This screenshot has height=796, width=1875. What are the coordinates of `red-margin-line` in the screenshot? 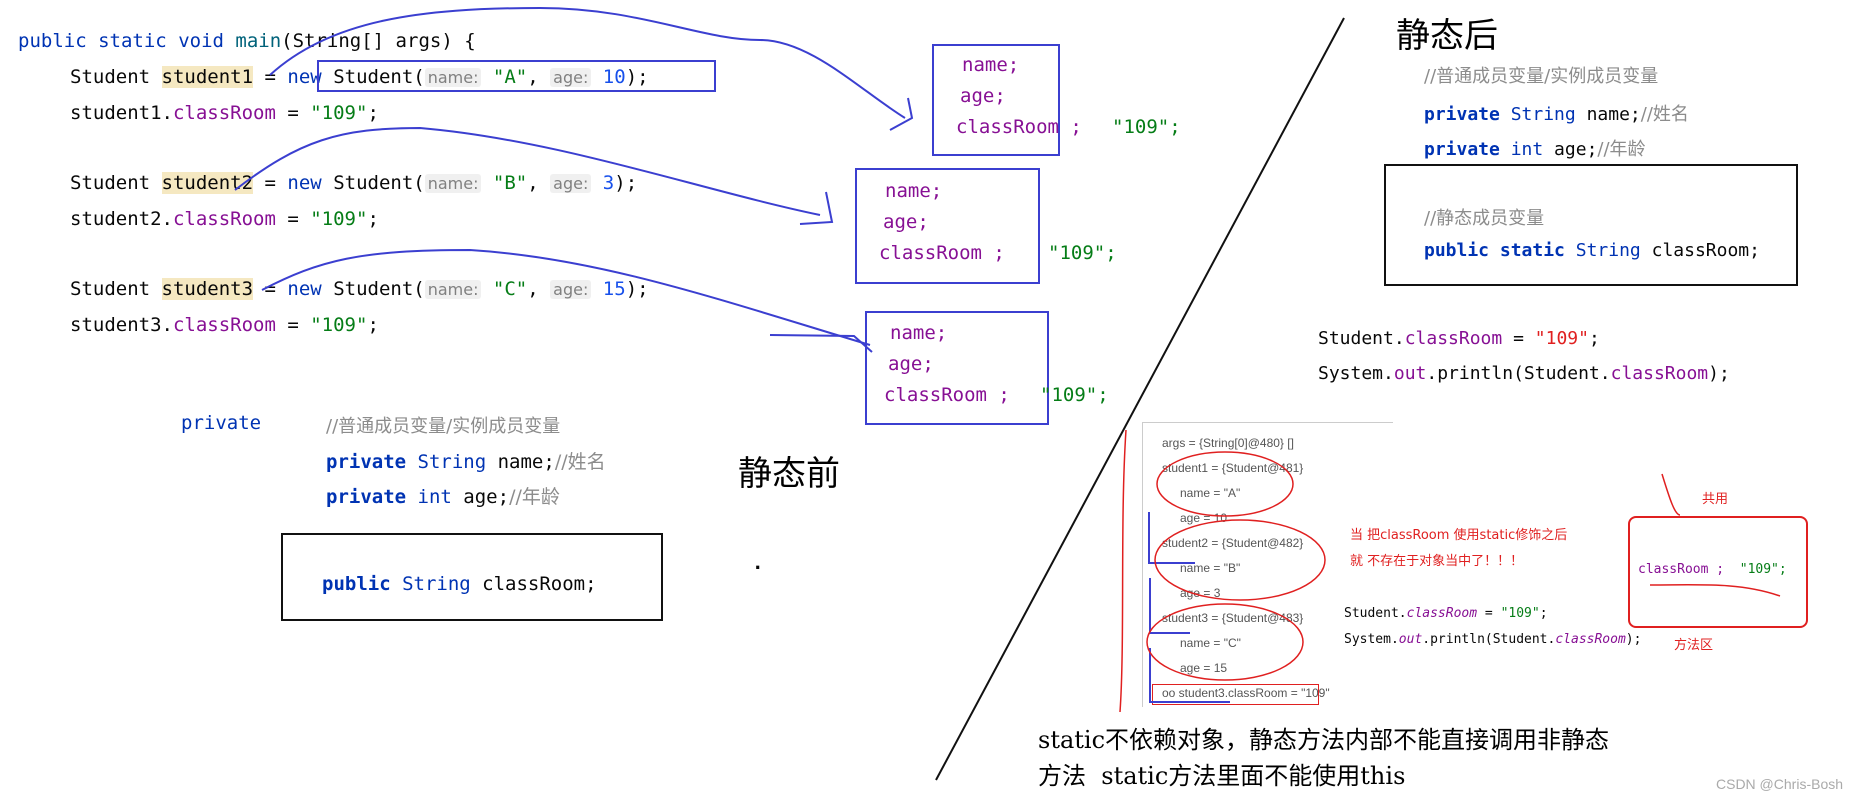 It's located at (1123, 571).